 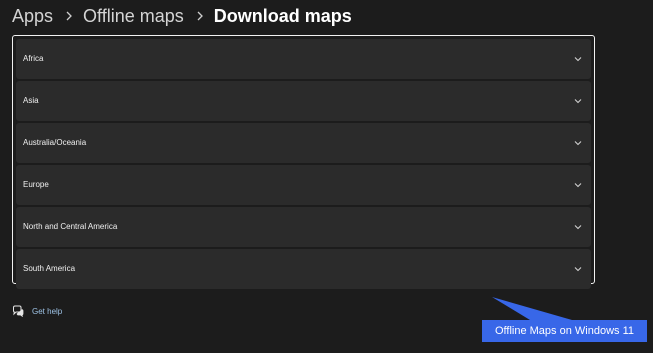 I want to click on region-item-europe: Europe, so click(x=303, y=185).